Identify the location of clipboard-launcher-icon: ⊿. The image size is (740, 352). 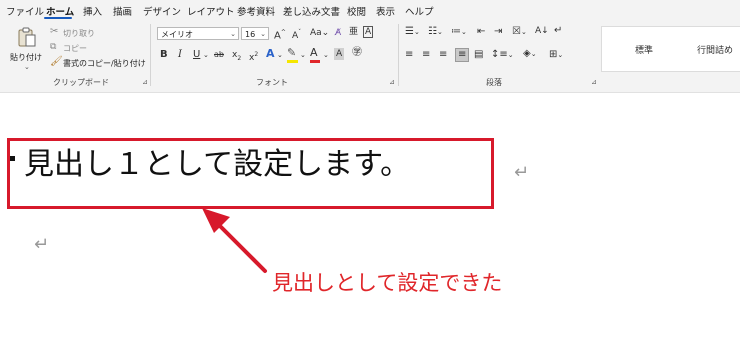
(145, 82).